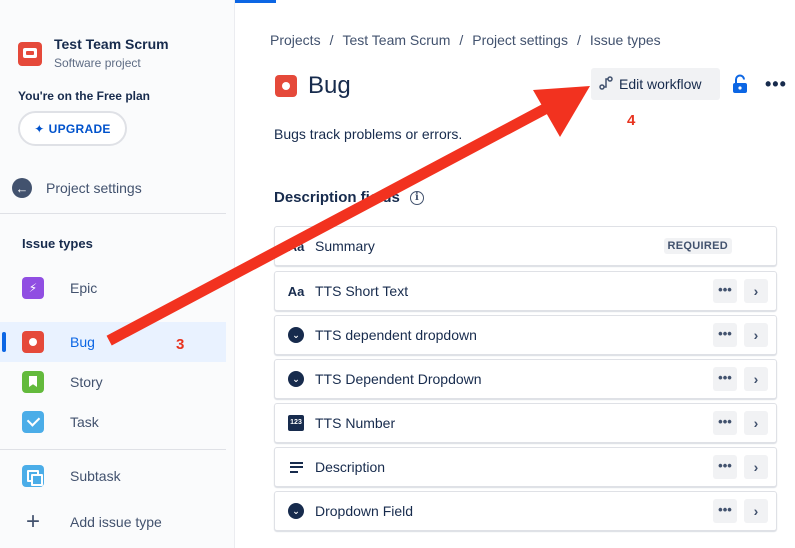 The width and height of the screenshot is (795, 548). What do you see at coordinates (295, 40) in the screenshot?
I see `breadcrumb-item-projects: Projects` at bounding box center [295, 40].